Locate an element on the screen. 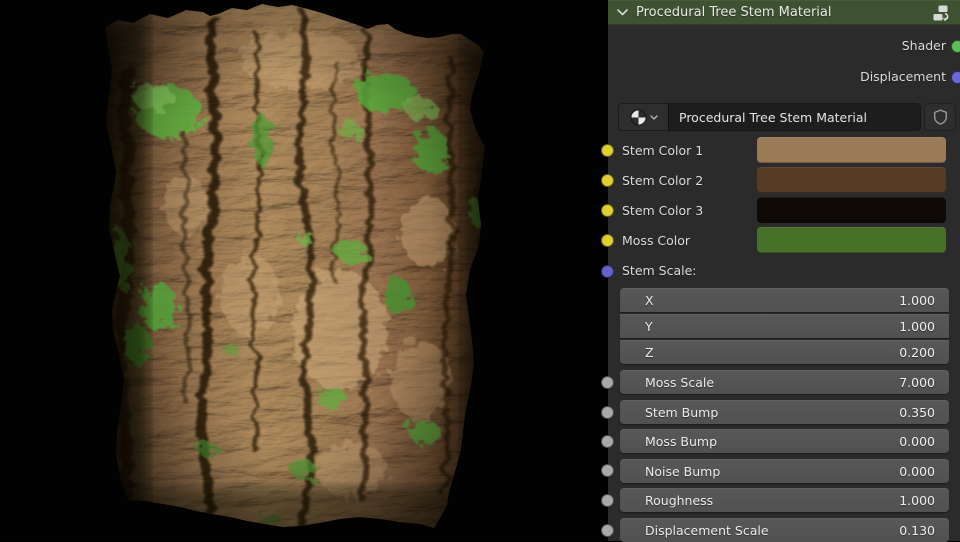  fake-user-button is located at coordinates (940, 117).